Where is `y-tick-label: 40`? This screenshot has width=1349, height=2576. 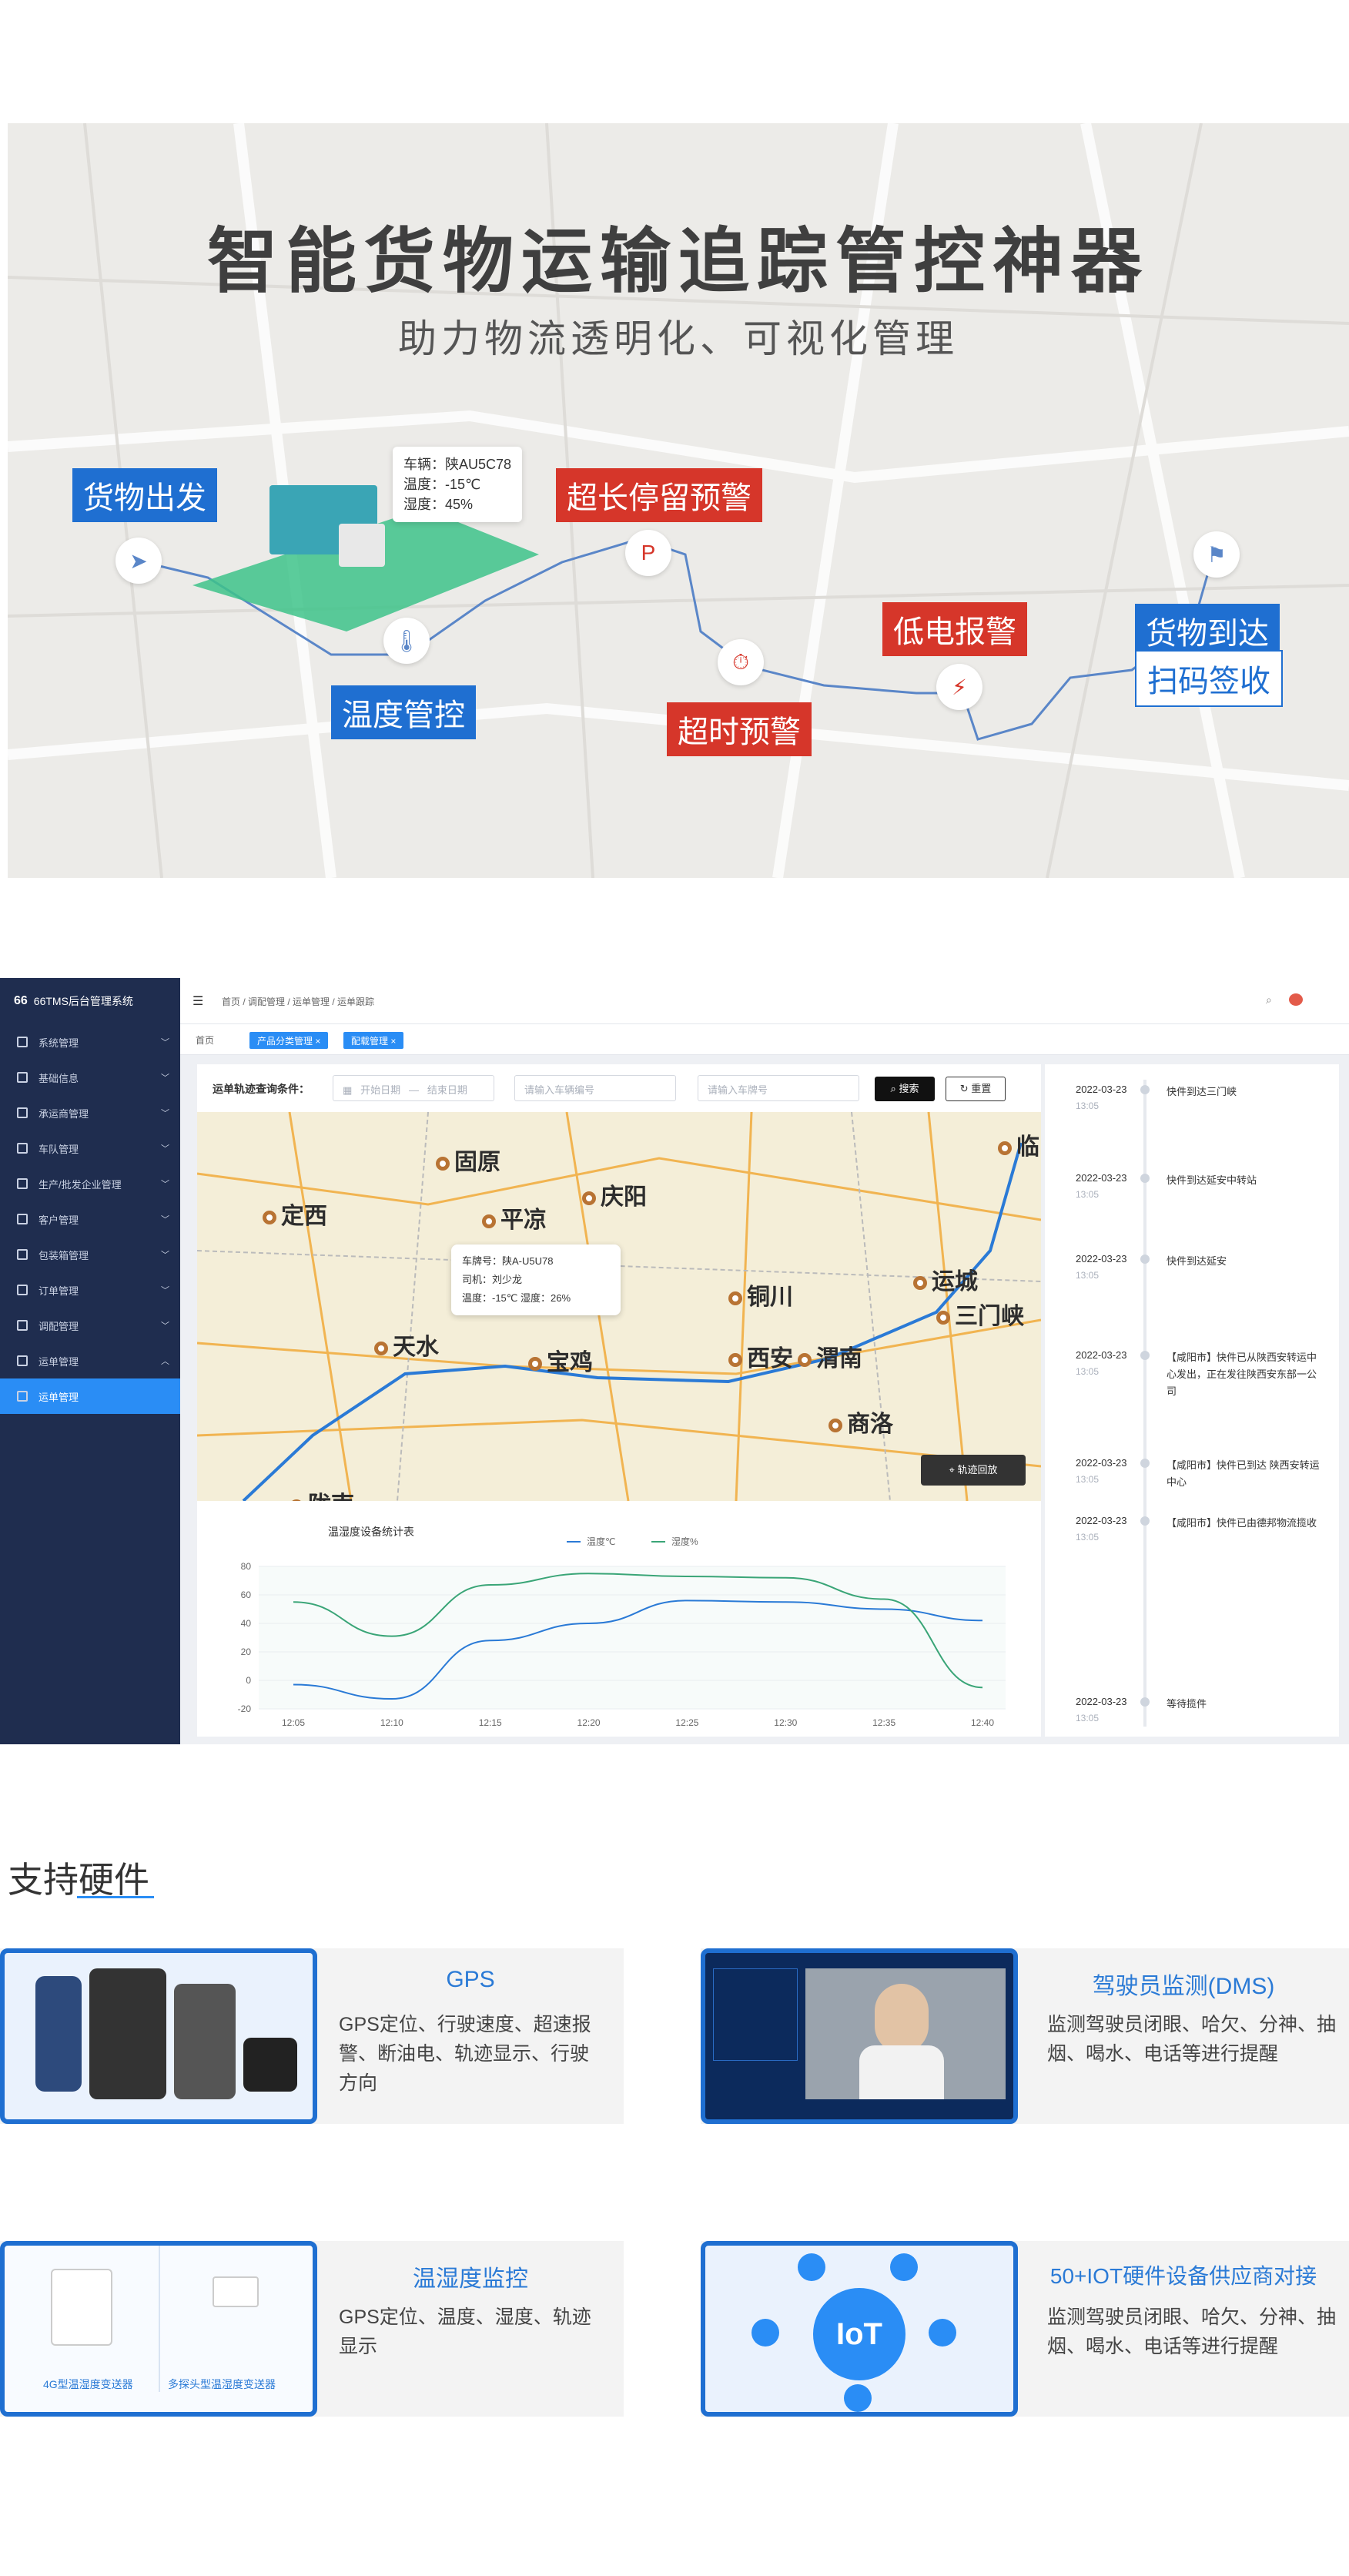
y-tick-label: 40 is located at coordinates (246, 1624).